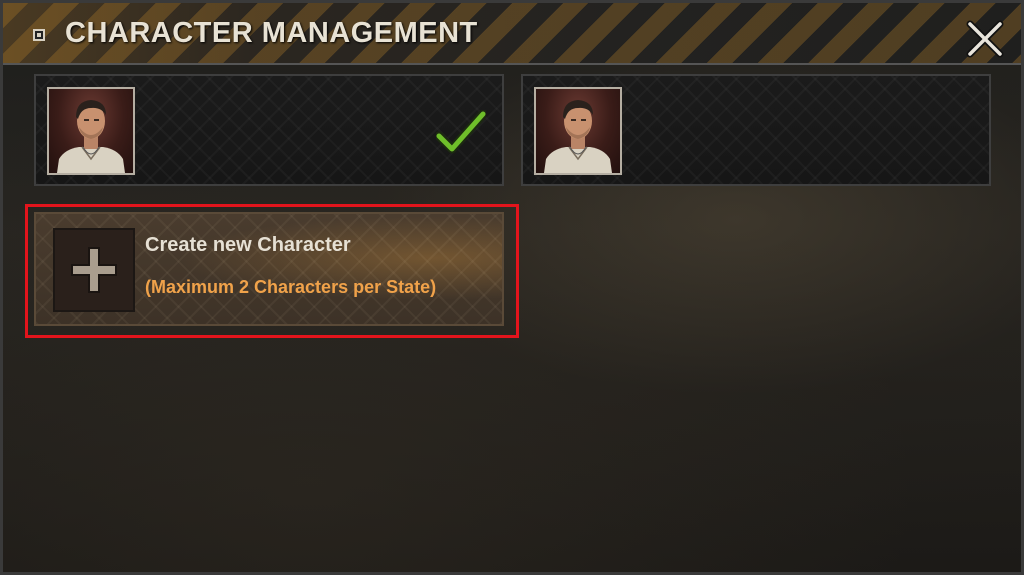 The width and height of the screenshot is (1024, 575). I want to click on close-x-icon, so click(985, 39).